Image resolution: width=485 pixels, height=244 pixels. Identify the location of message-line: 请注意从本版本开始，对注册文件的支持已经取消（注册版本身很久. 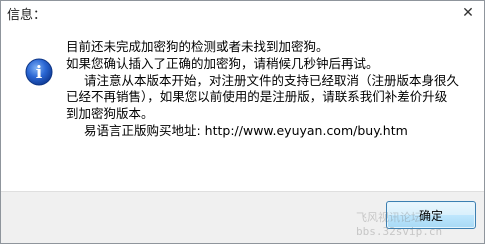
(272, 80).